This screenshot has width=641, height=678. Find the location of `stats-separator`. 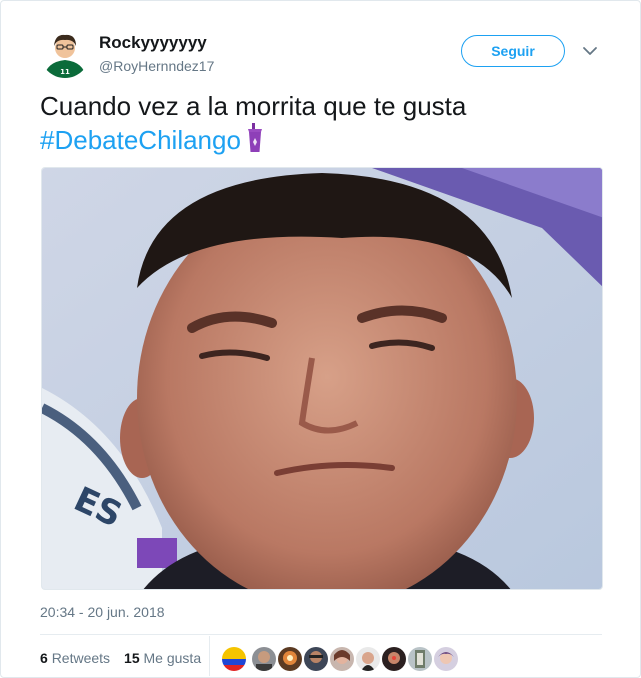

stats-separator is located at coordinates (209, 656).